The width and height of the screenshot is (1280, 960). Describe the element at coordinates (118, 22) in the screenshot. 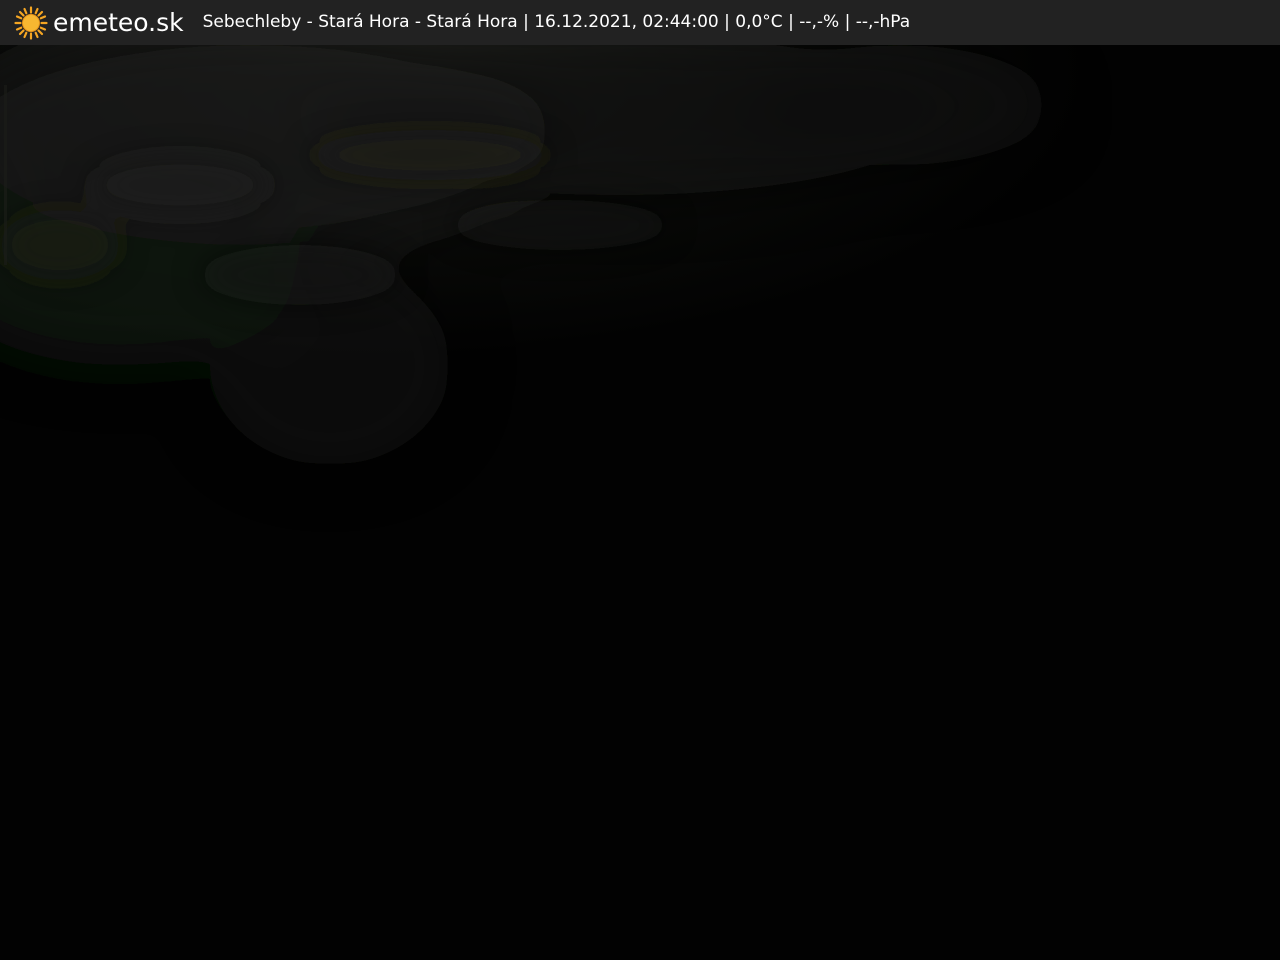

I see `brand-name: emeteo.sk` at that location.